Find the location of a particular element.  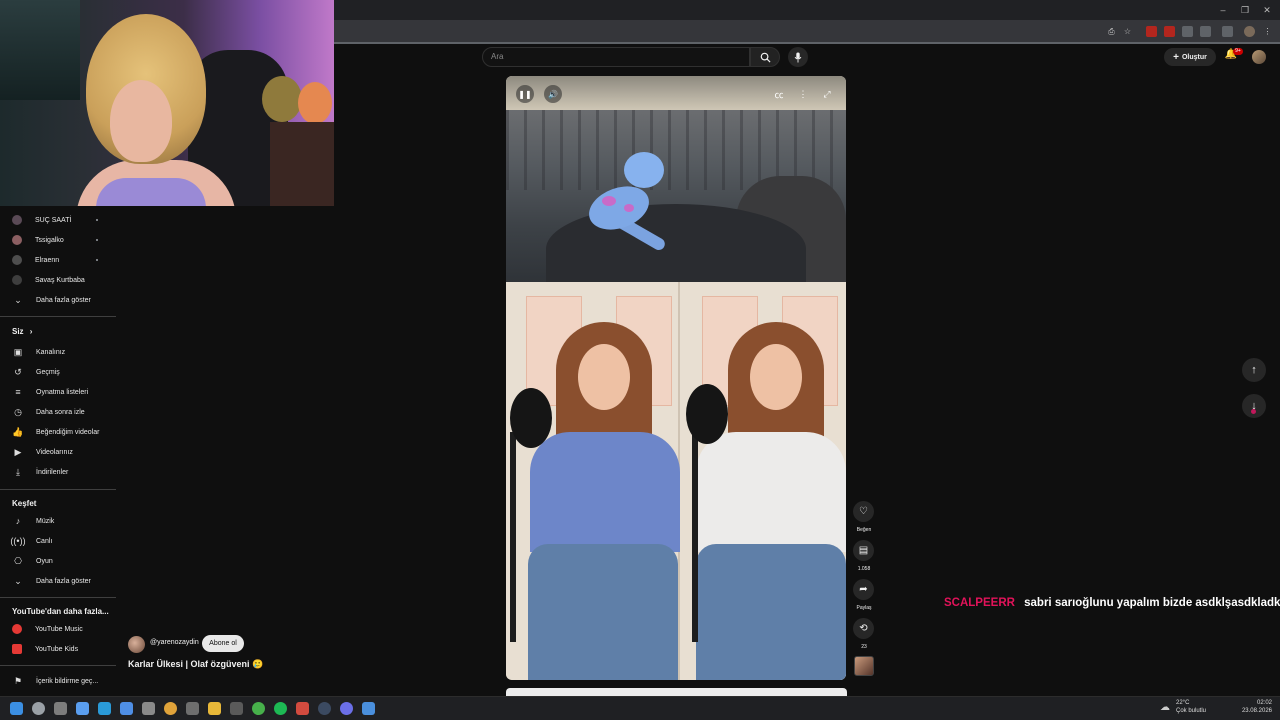

spotify-icon is located at coordinates (280, 708).